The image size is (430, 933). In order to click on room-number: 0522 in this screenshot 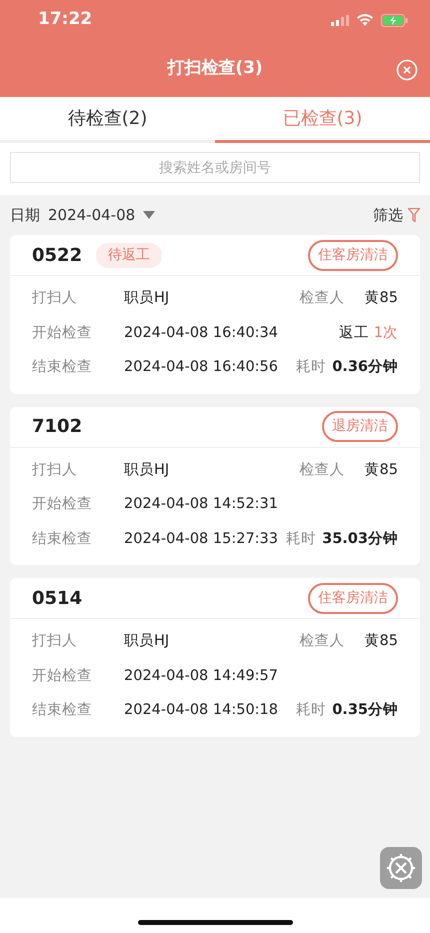, I will do `click(57, 256)`.